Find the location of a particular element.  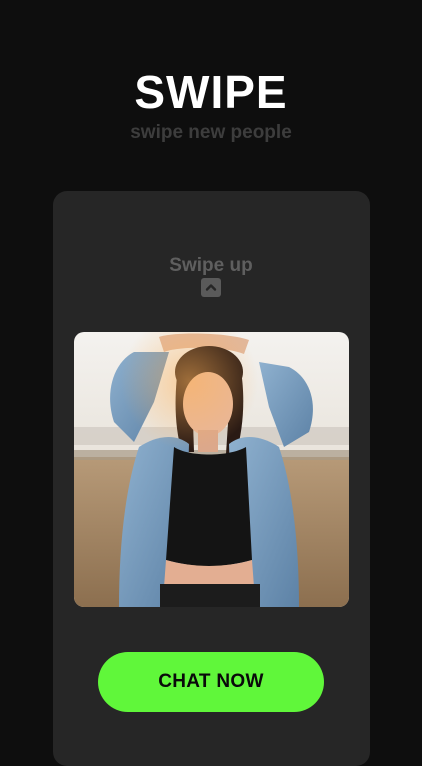

swipe-up-label: Swipe up is located at coordinates (211, 265).